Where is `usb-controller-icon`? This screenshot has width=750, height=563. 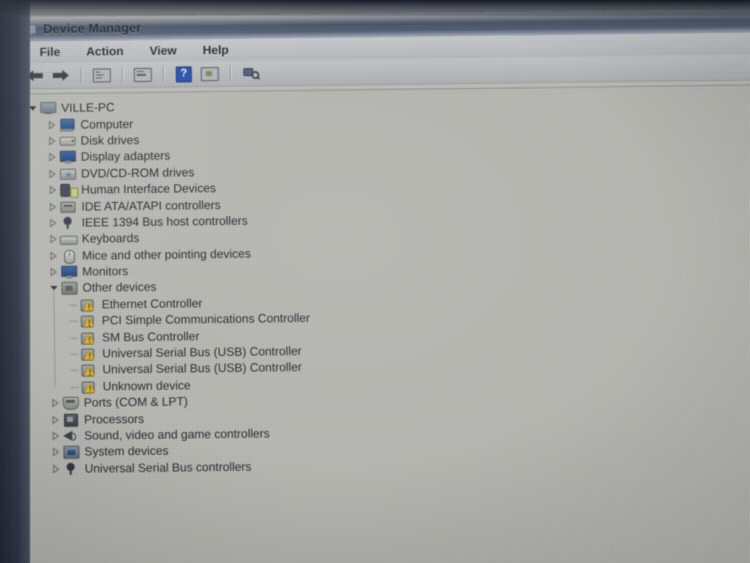 usb-controller-icon is located at coordinates (71, 468).